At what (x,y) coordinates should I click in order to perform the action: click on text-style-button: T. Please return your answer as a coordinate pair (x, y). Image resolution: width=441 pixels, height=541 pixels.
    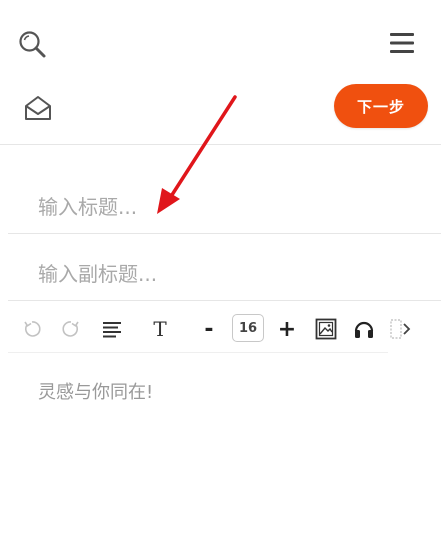
    Looking at the image, I should click on (160, 329).